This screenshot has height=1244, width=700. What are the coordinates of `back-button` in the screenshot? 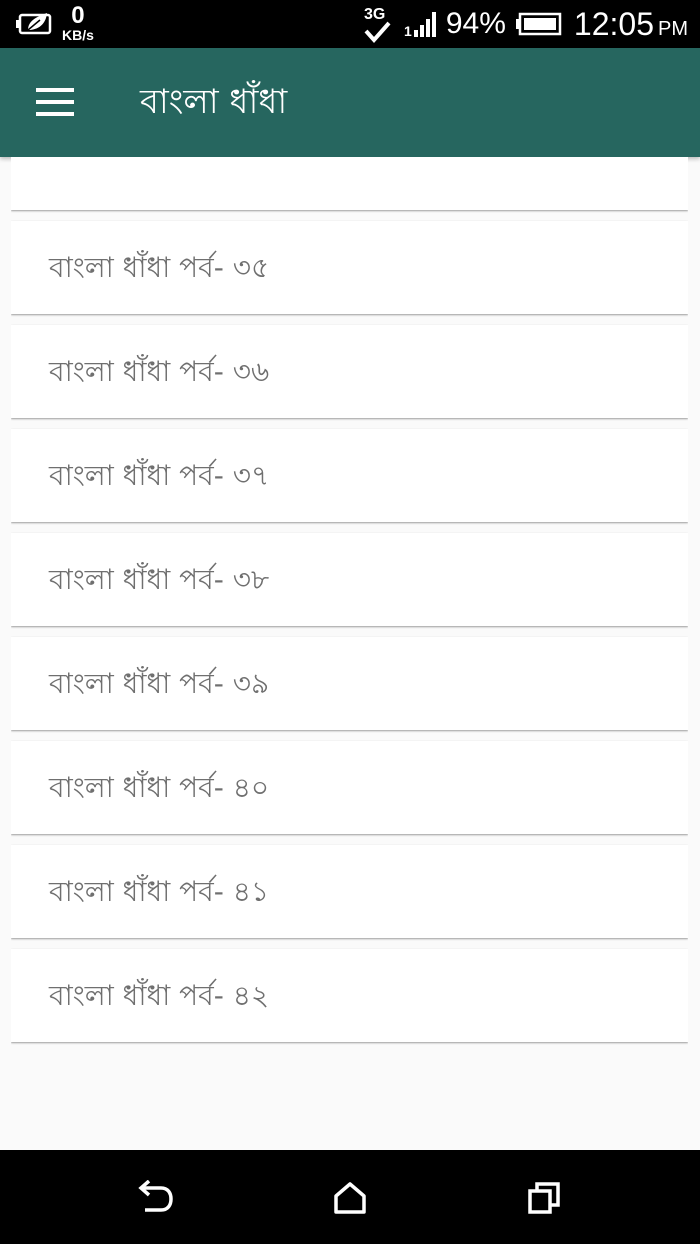 It's located at (155, 1198).